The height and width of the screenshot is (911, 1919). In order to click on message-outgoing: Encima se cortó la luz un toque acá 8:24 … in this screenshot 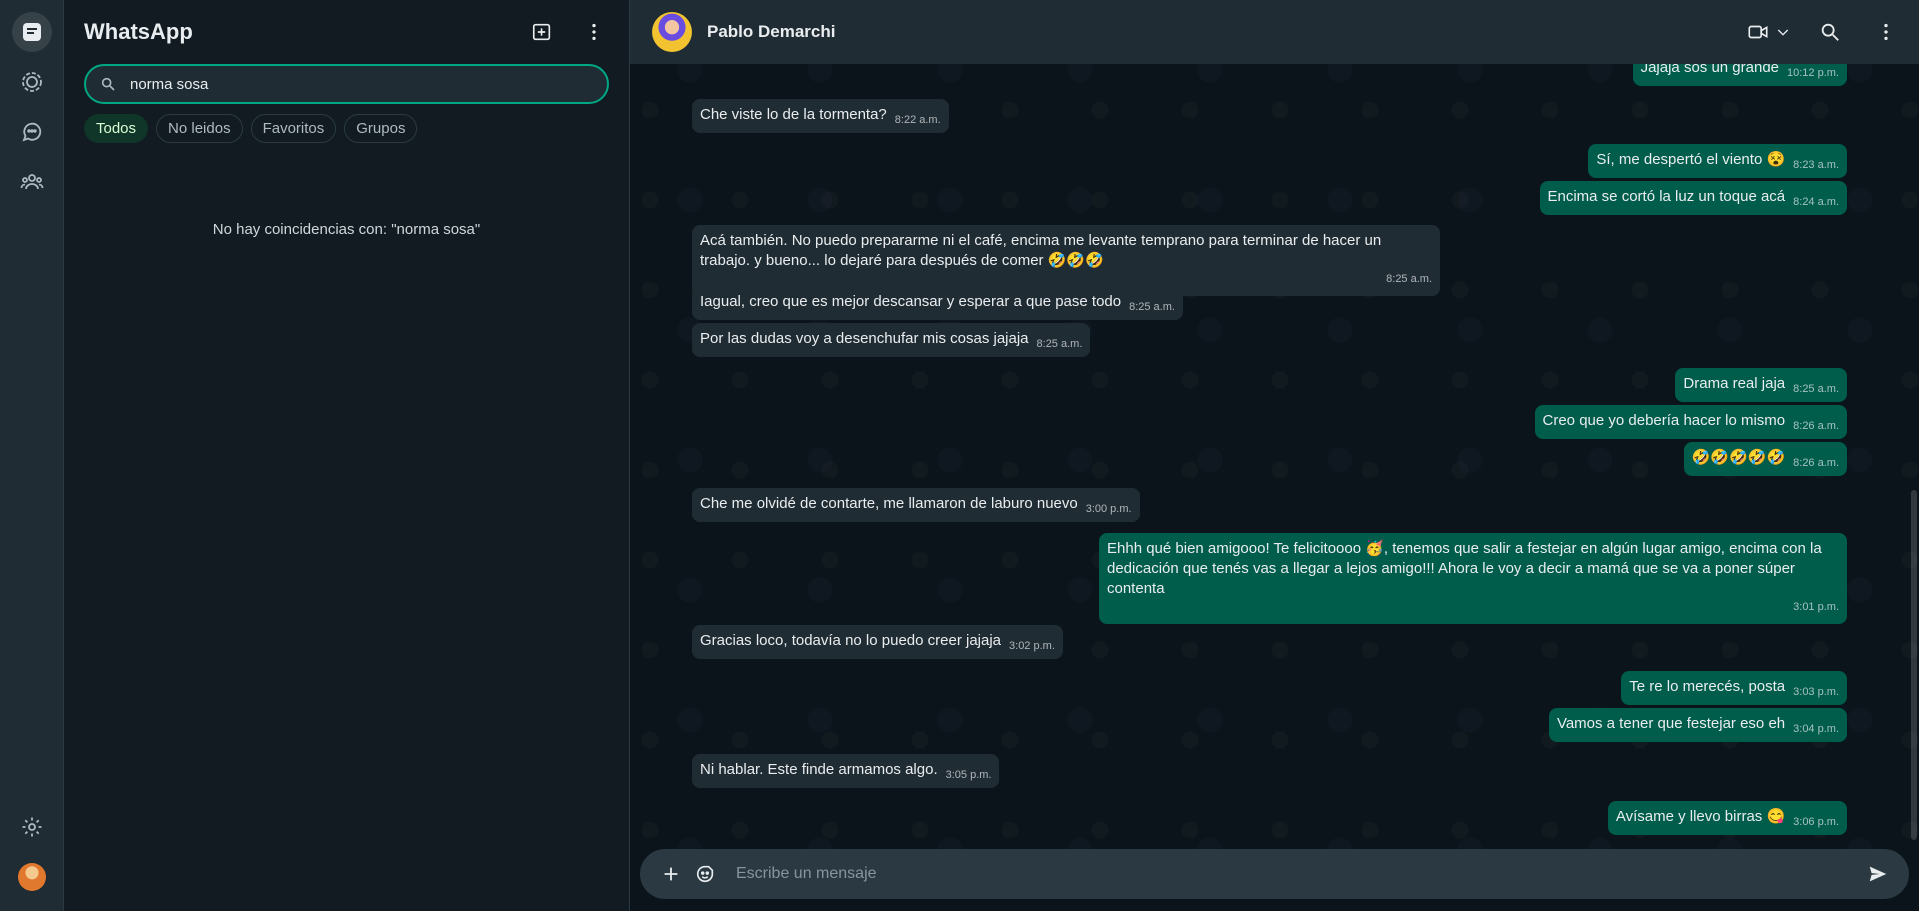, I will do `click(1693, 198)`.